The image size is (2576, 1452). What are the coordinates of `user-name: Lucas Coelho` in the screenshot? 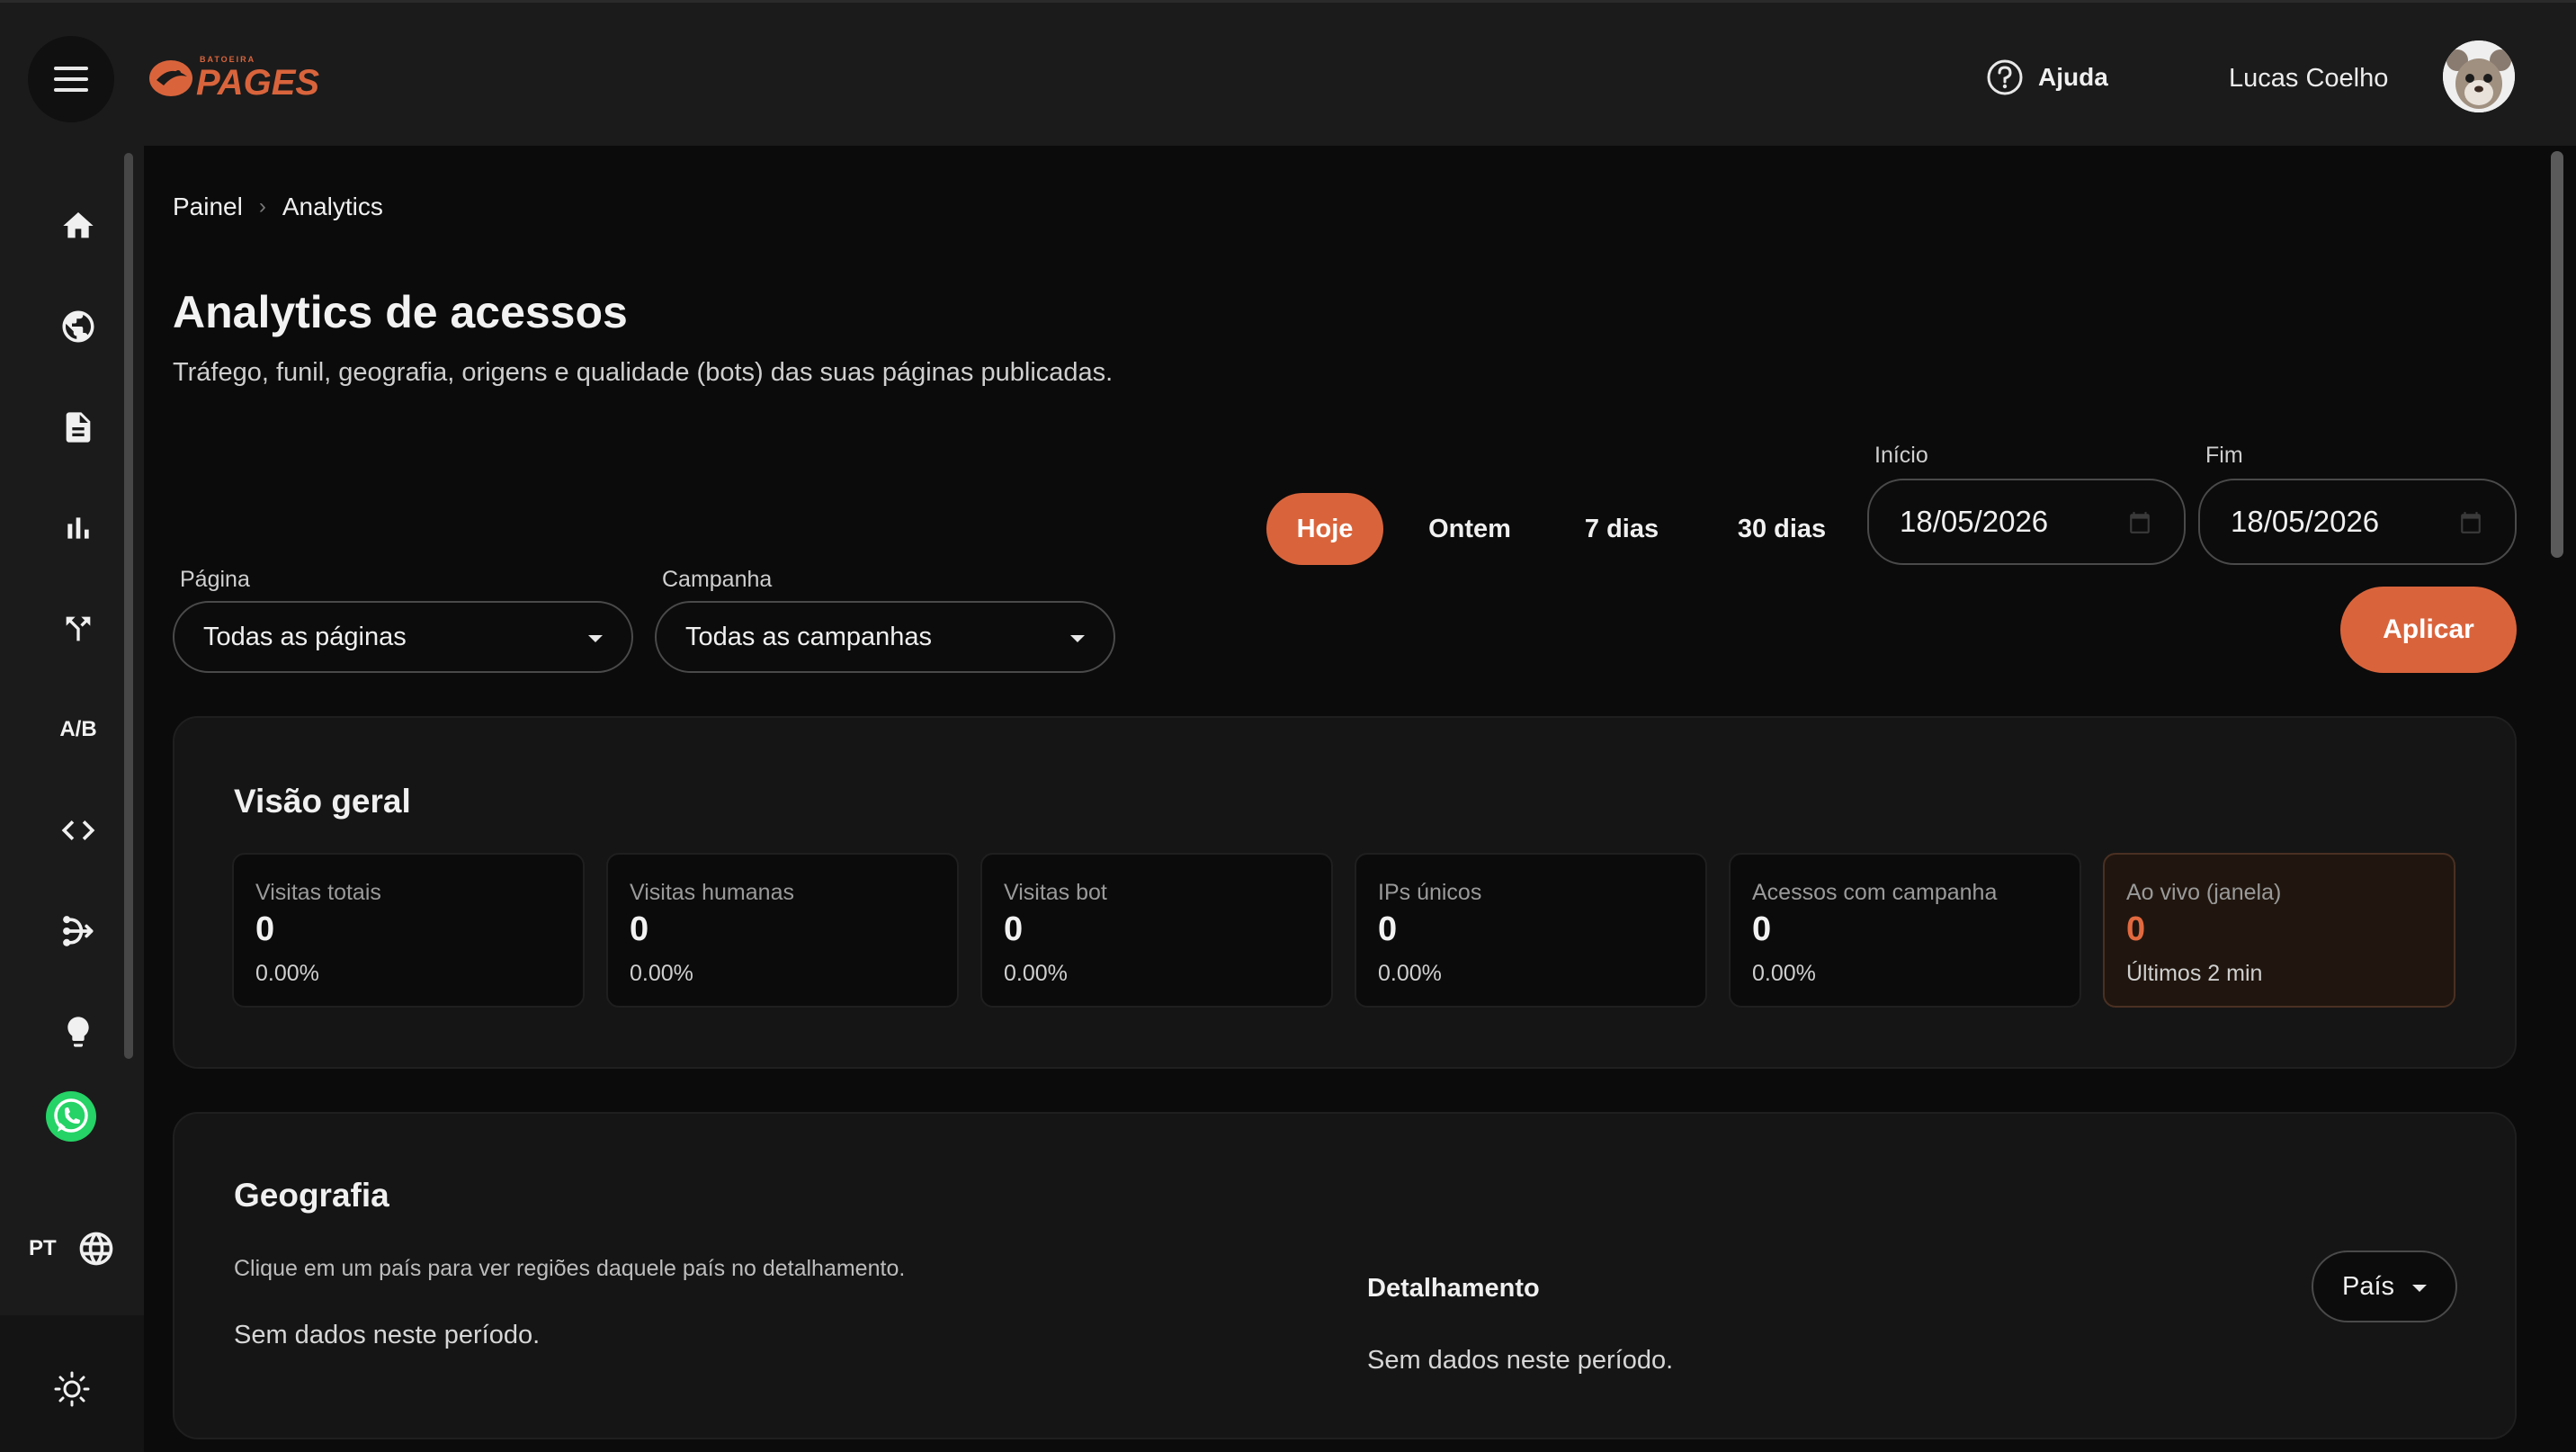 It's located at (2308, 79).